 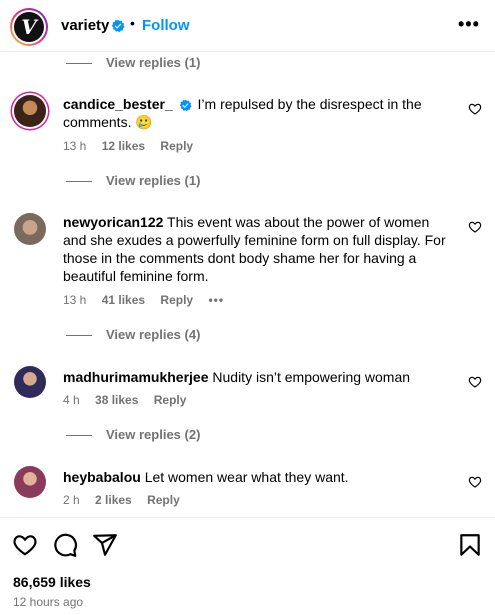 What do you see at coordinates (102, 477) in the screenshot?
I see `comment-username: heybabalou` at bounding box center [102, 477].